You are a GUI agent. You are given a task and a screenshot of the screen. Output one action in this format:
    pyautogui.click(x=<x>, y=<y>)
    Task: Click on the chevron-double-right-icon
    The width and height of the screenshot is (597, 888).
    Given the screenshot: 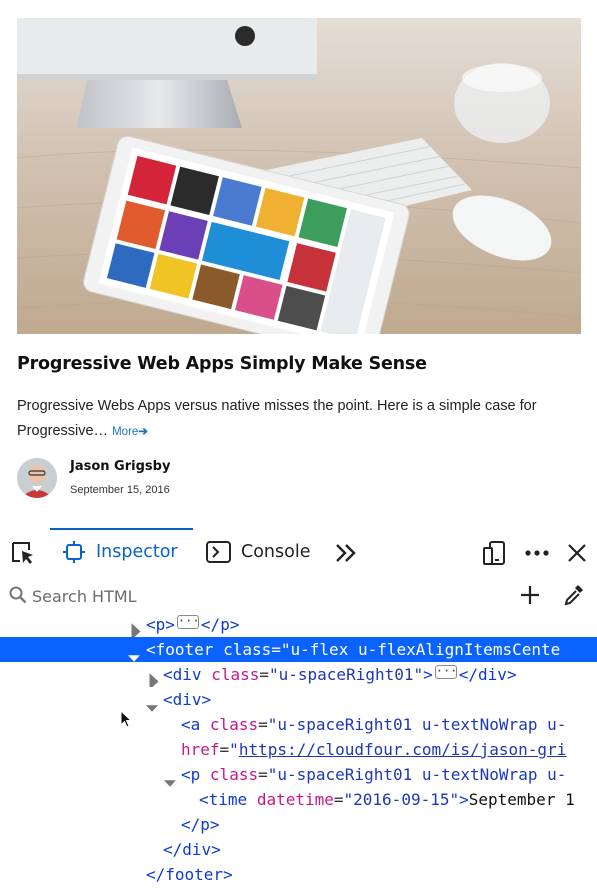 What is the action you would take?
    pyautogui.click(x=346, y=553)
    